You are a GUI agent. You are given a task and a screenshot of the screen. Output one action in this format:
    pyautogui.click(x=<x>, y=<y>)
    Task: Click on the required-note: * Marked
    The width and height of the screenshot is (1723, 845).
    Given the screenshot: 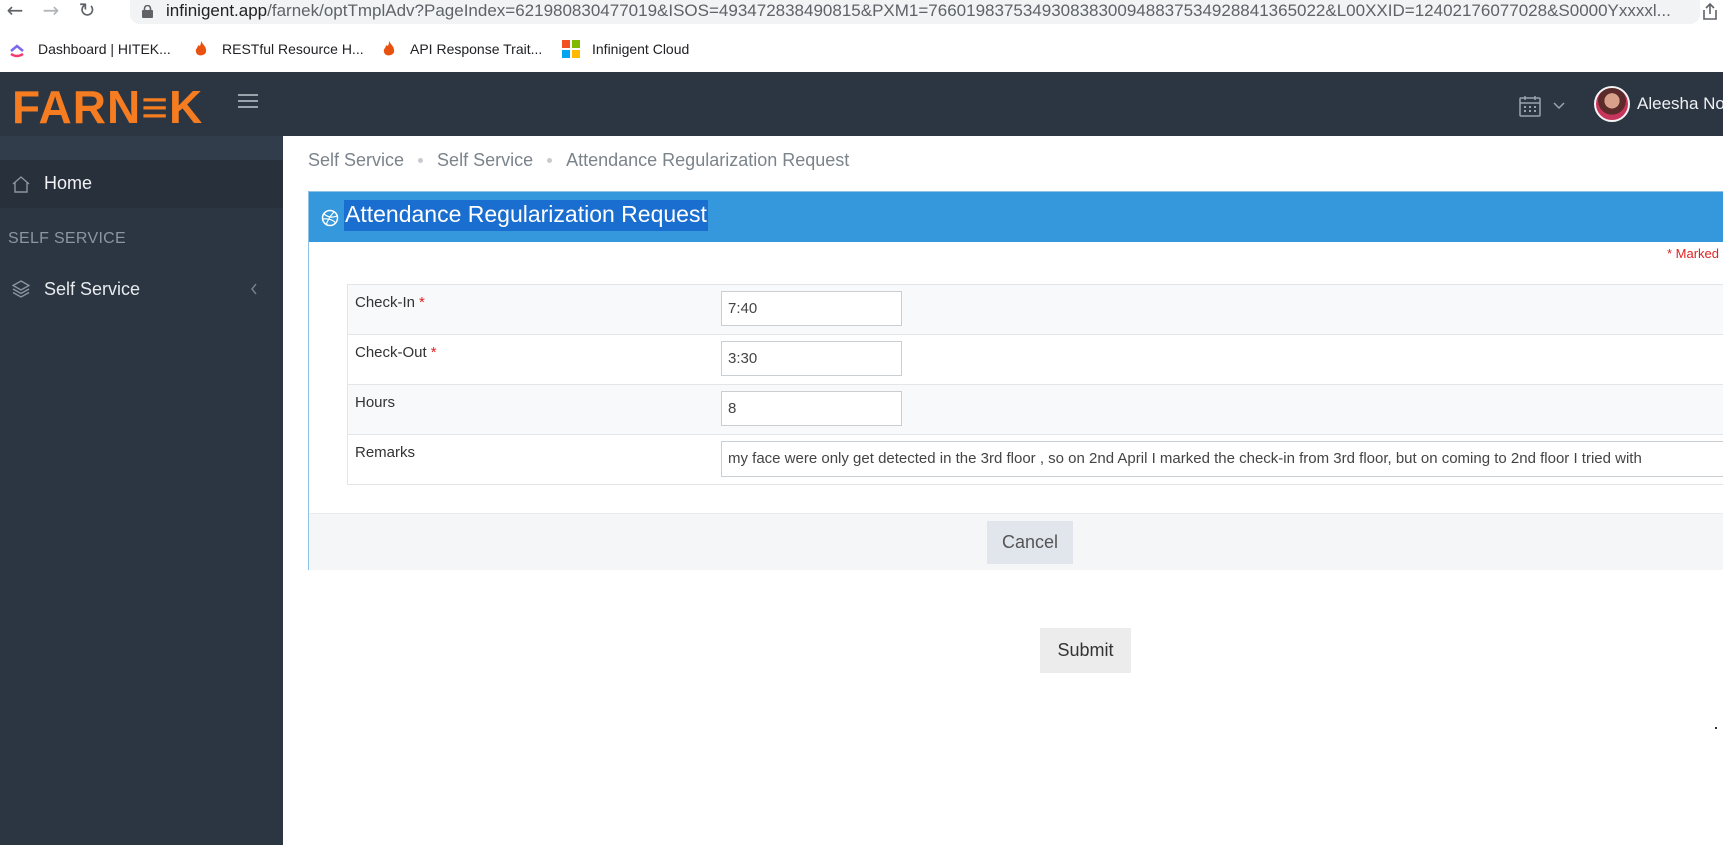 What is the action you would take?
    pyautogui.click(x=1693, y=253)
    